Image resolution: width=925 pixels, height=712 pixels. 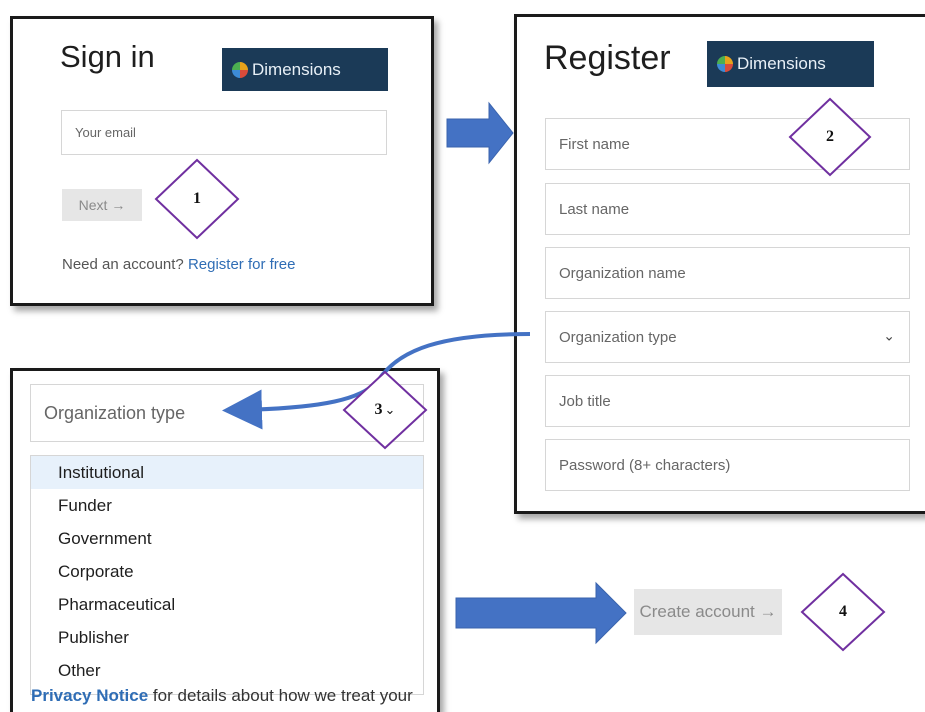 I want to click on step-4-diamond: 4, so click(x=843, y=612).